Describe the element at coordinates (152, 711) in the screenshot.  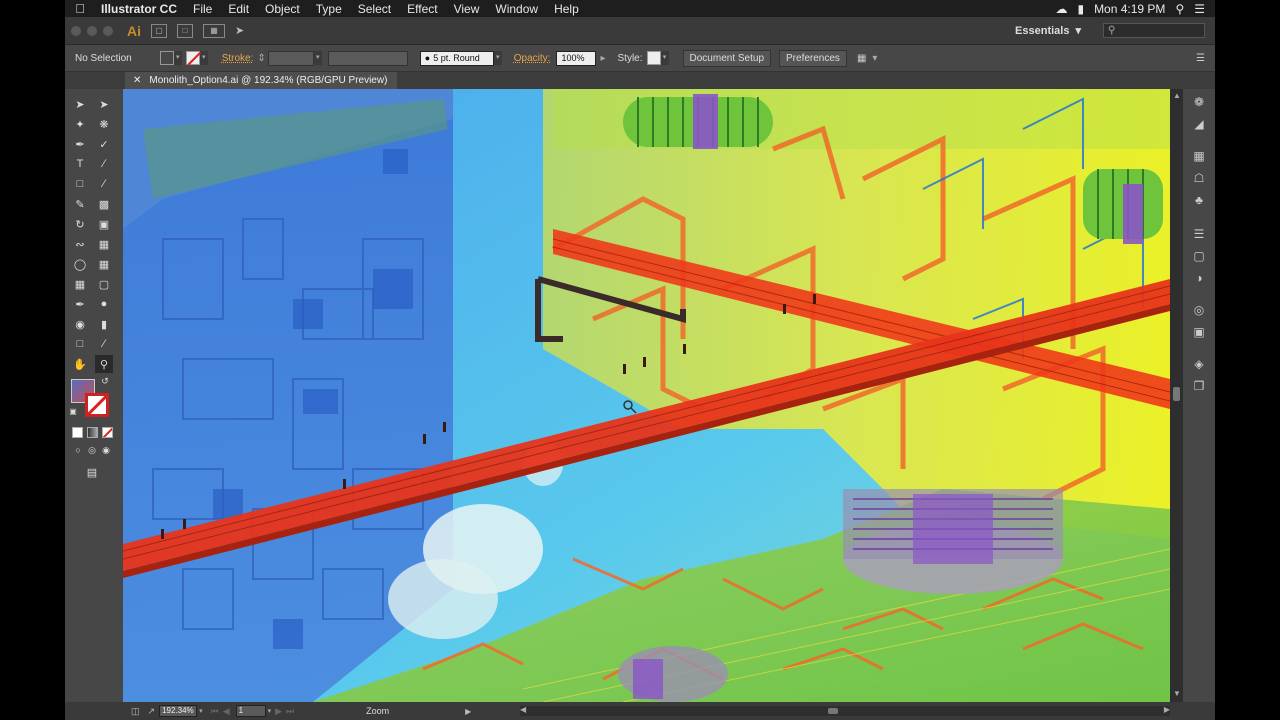
I see `export-icon: ↗` at that location.